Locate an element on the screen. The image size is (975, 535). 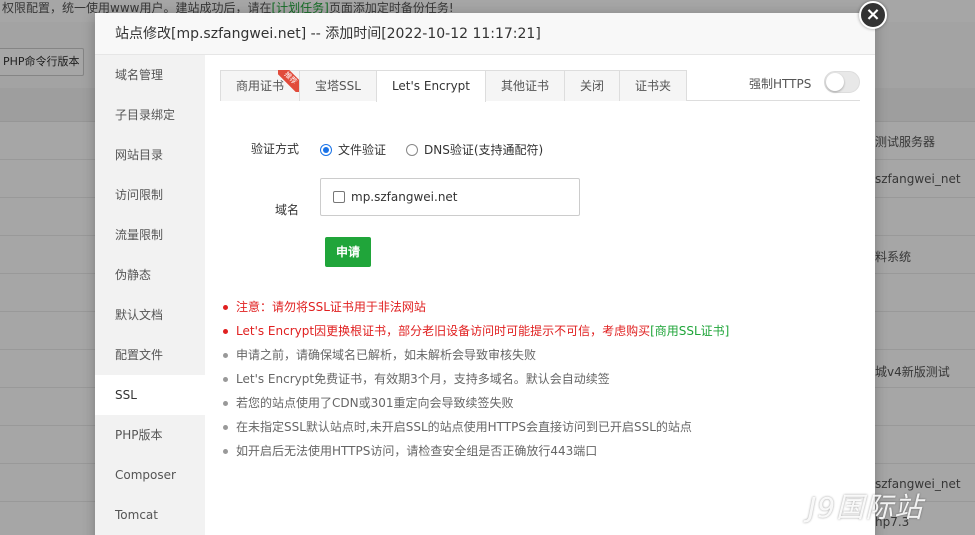
force-https-toggle is located at coordinates (842, 82).